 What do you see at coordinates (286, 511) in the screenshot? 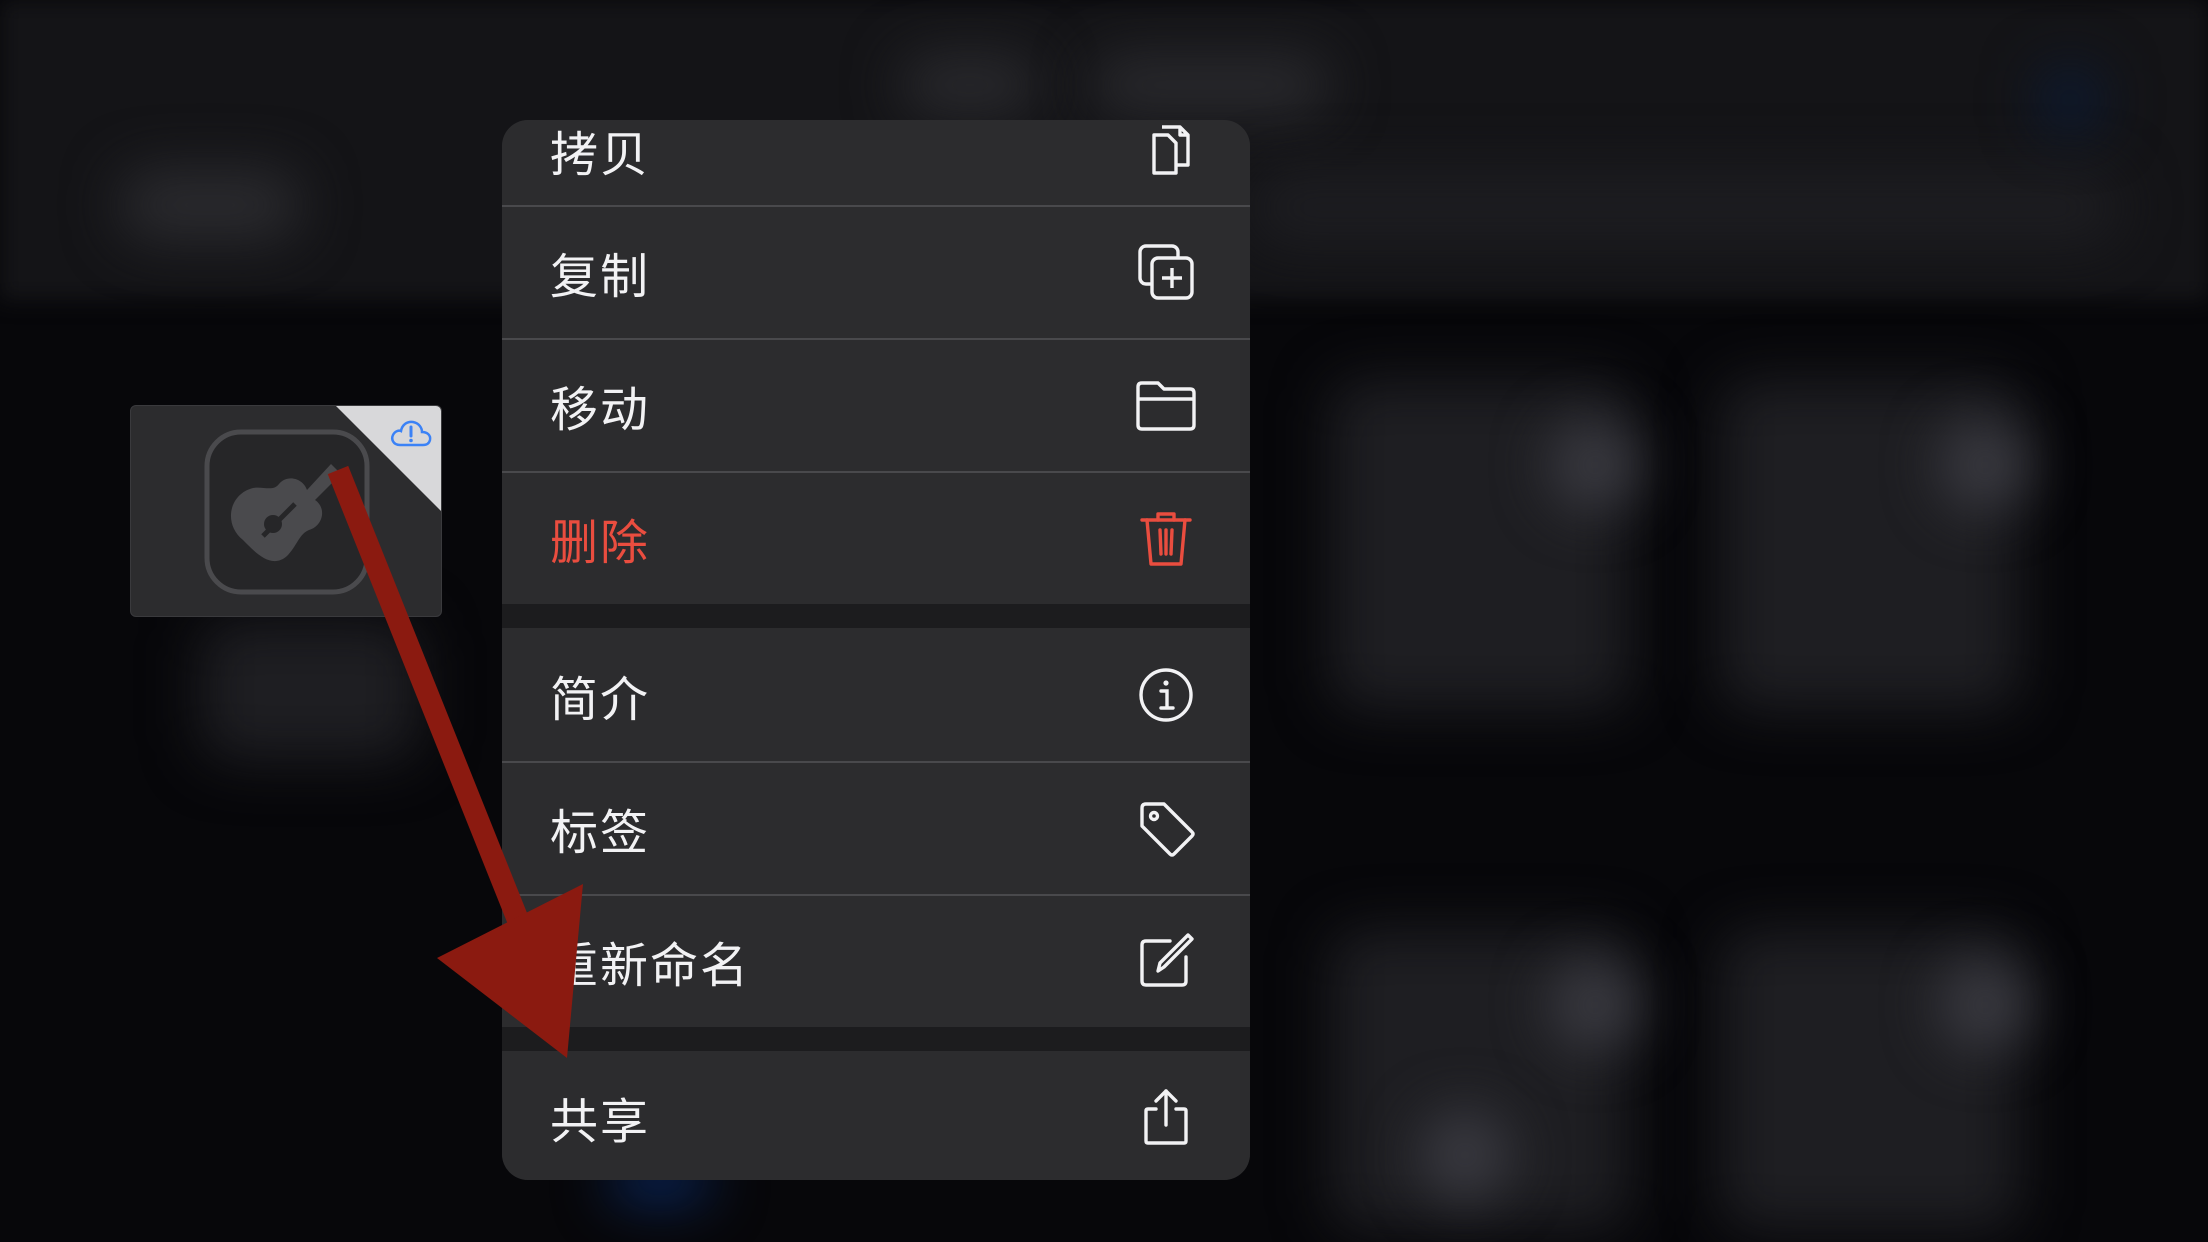
I see `dragged-file-preview` at bounding box center [286, 511].